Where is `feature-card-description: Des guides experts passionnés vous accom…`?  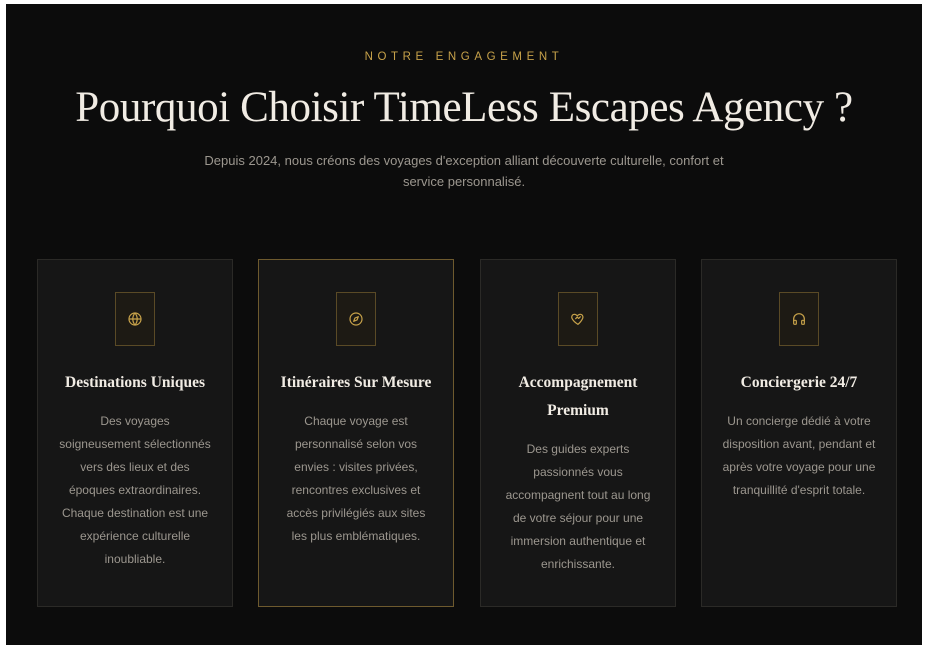
feature-card-description: Des guides experts passionnés vous accom… is located at coordinates (578, 506).